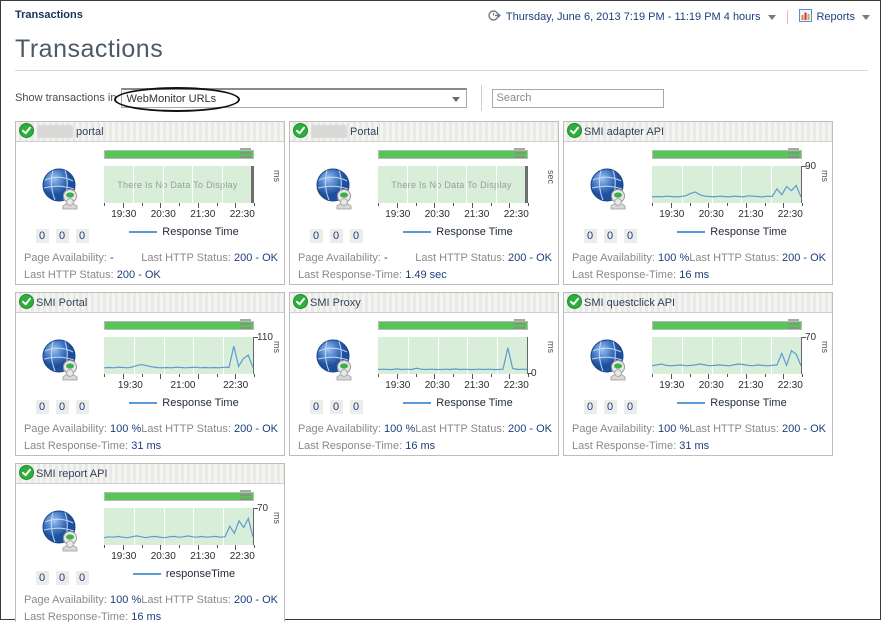  What do you see at coordinates (329, 131) in the screenshot?
I see `redacted-title-prefix` at bounding box center [329, 131].